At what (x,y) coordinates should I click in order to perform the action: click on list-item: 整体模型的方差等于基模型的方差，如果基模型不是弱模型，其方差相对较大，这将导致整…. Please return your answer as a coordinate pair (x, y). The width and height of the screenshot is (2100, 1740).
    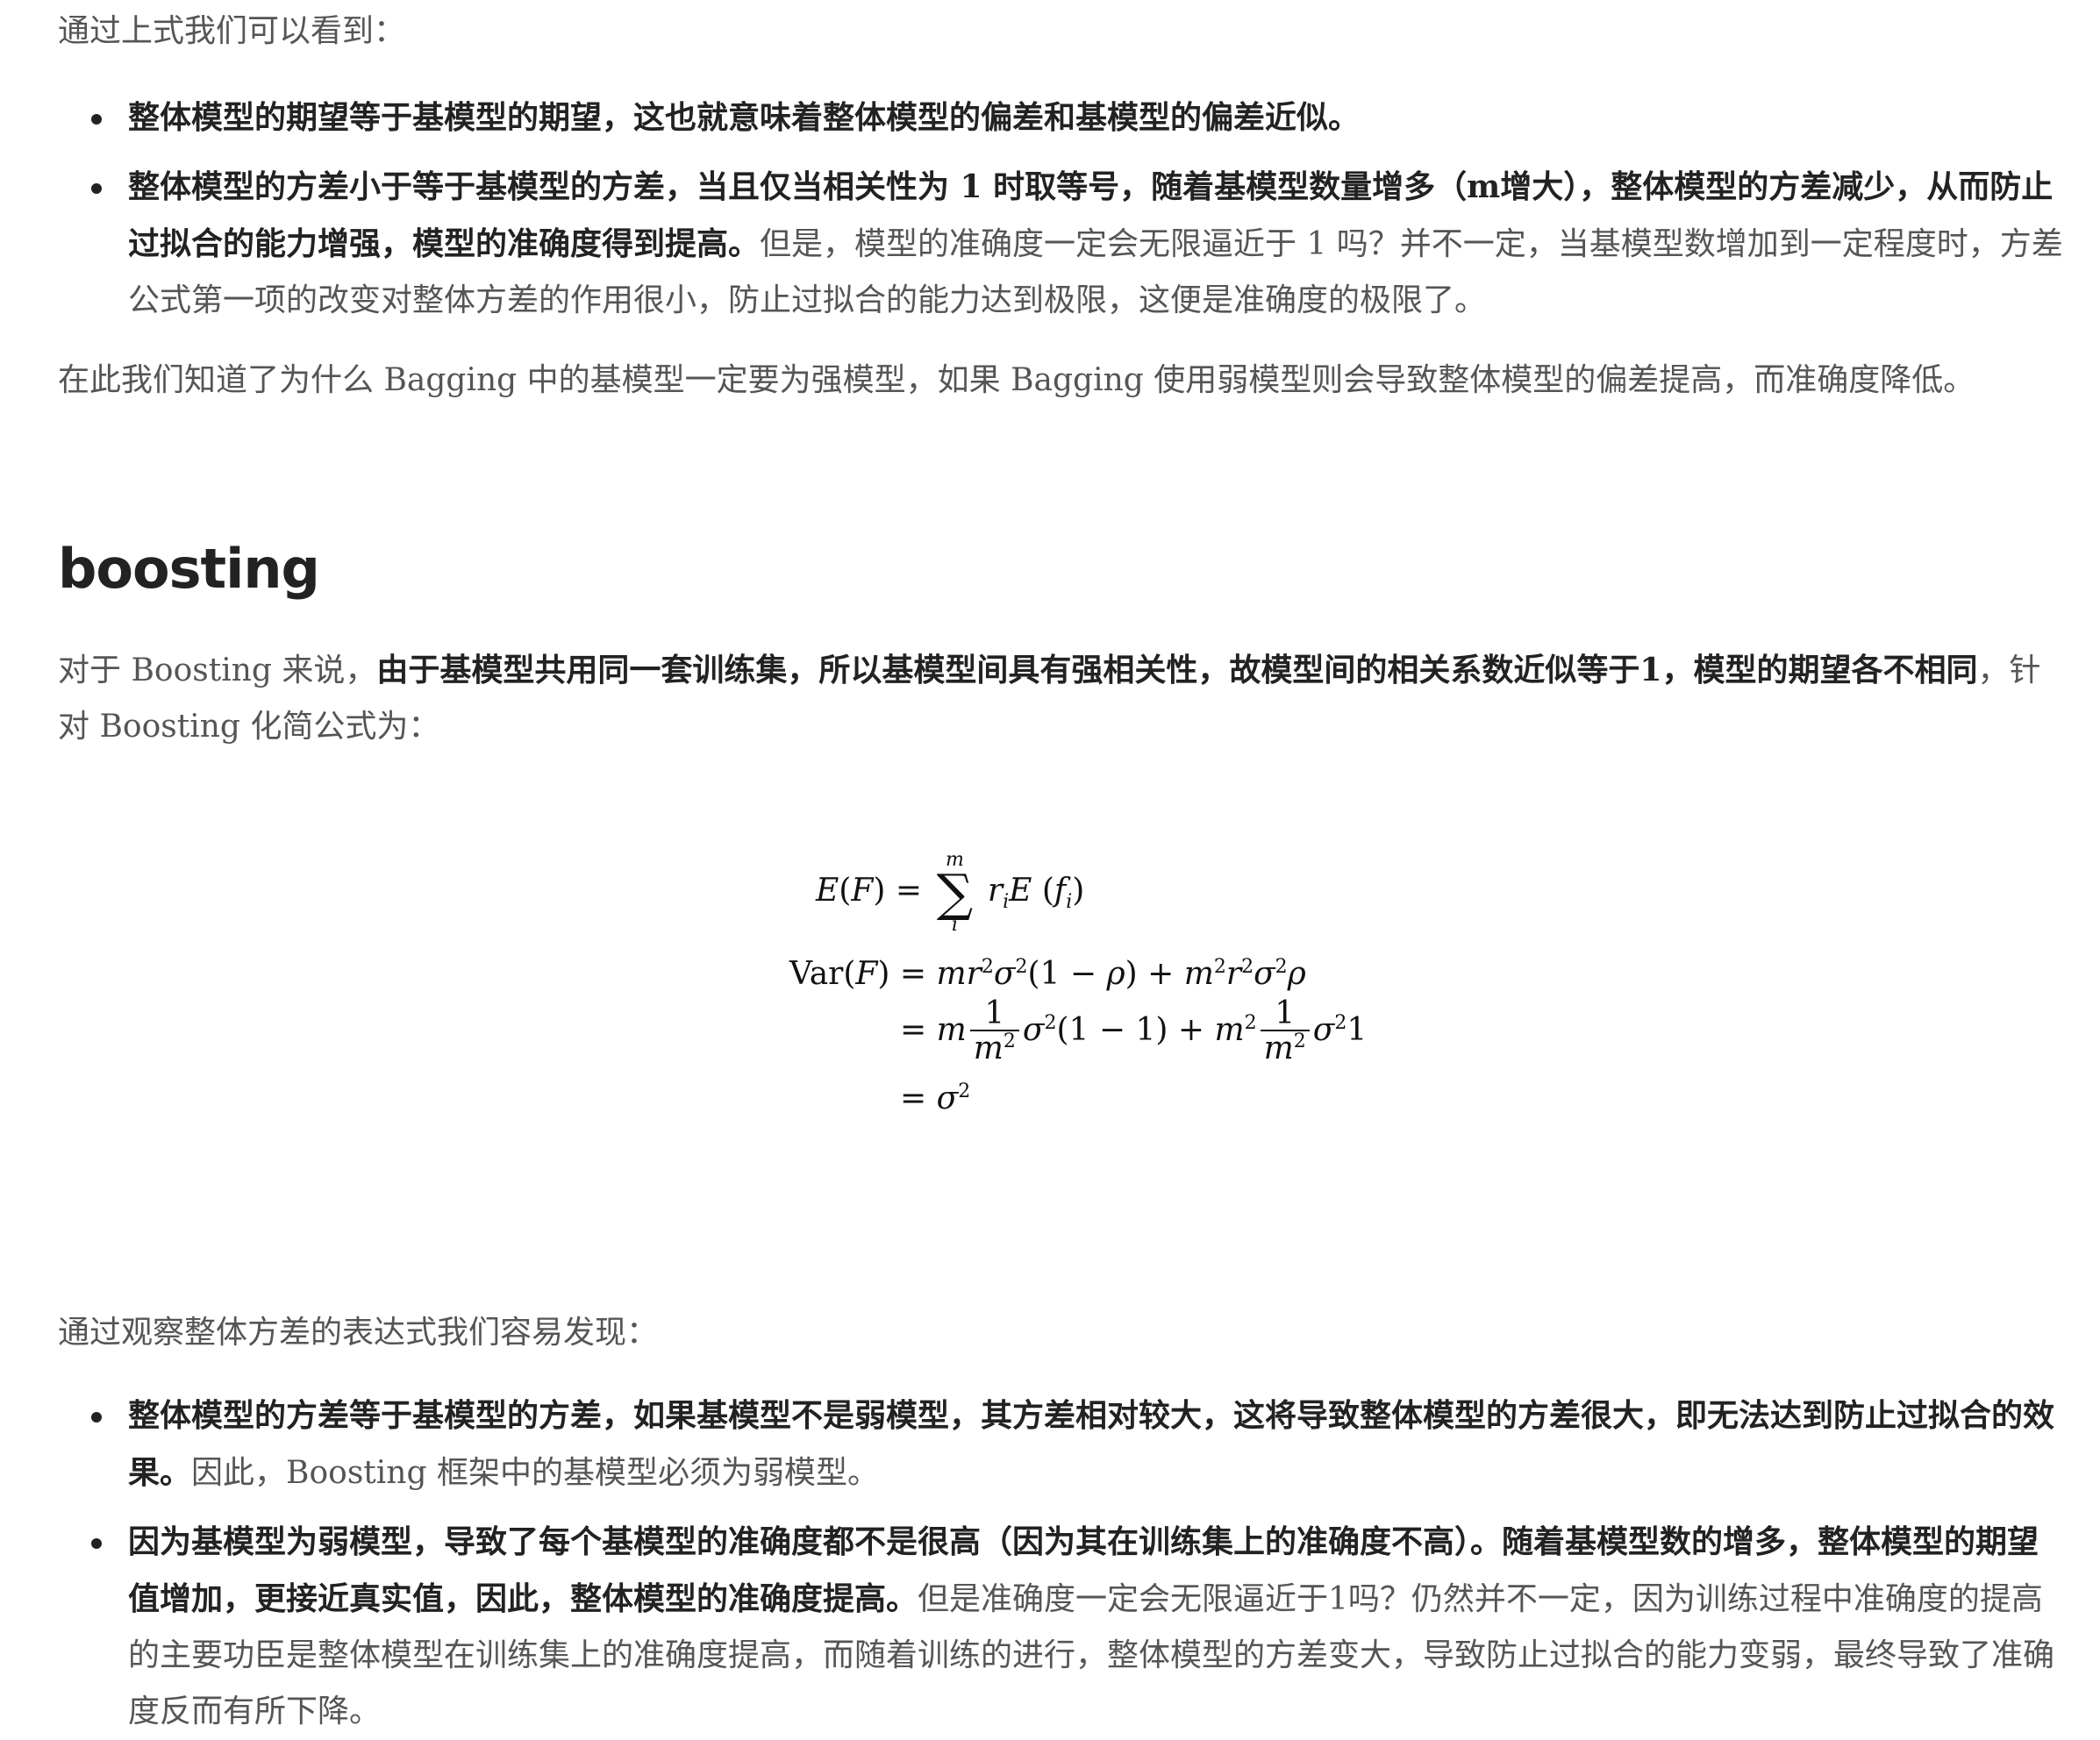
    Looking at the image, I should click on (1062, 1444).